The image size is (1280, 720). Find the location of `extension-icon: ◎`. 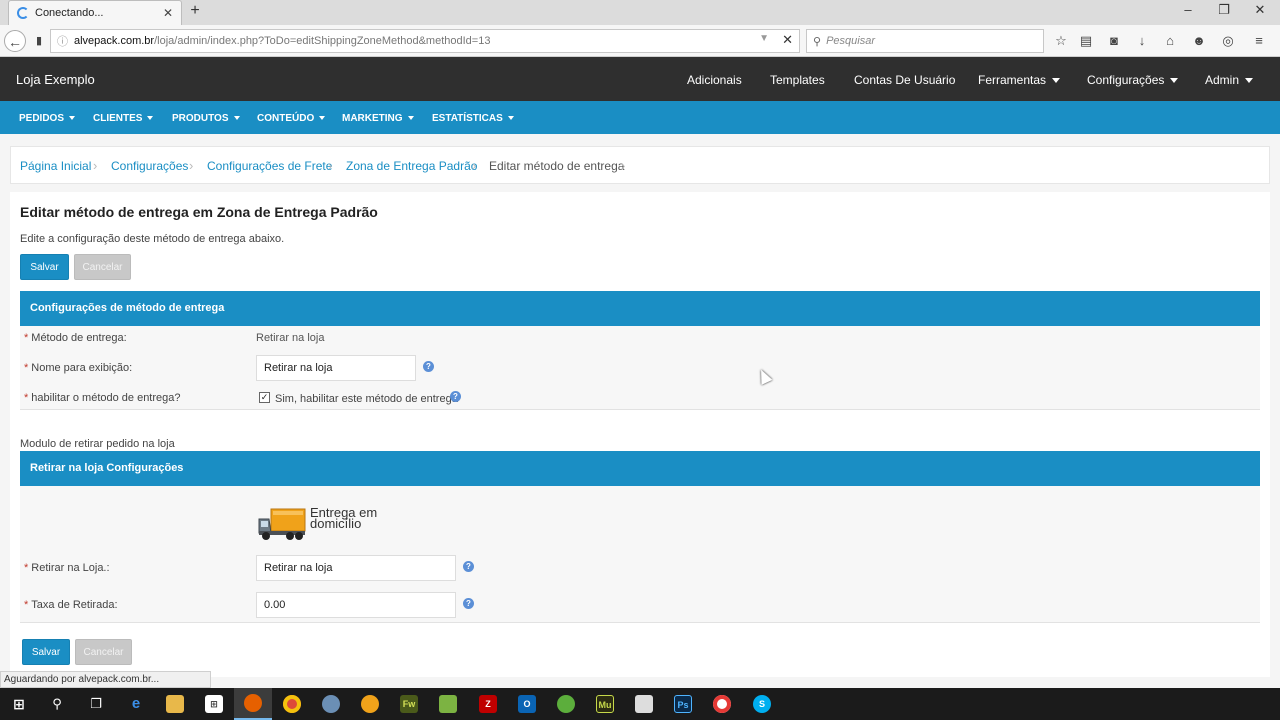

extension-icon: ◎ is located at coordinates (1228, 42).